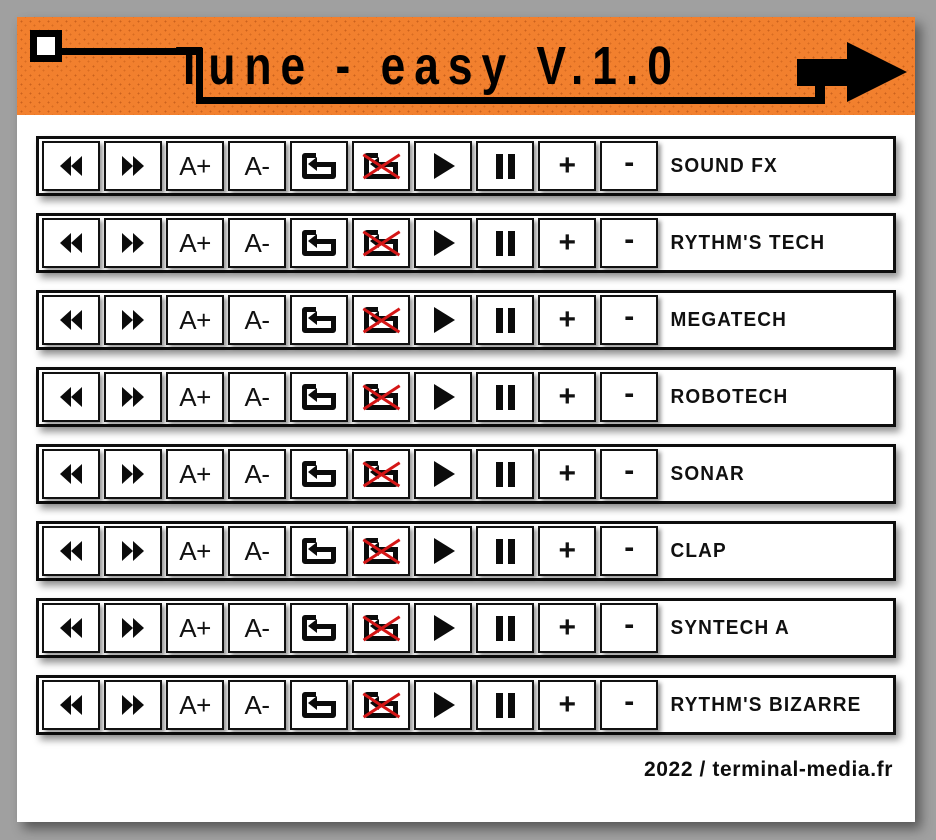 The height and width of the screenshot is (840, 936). Describe the element at coordinates (698, 550) in the screenshot. I see `track-name: CLAP` at that location.